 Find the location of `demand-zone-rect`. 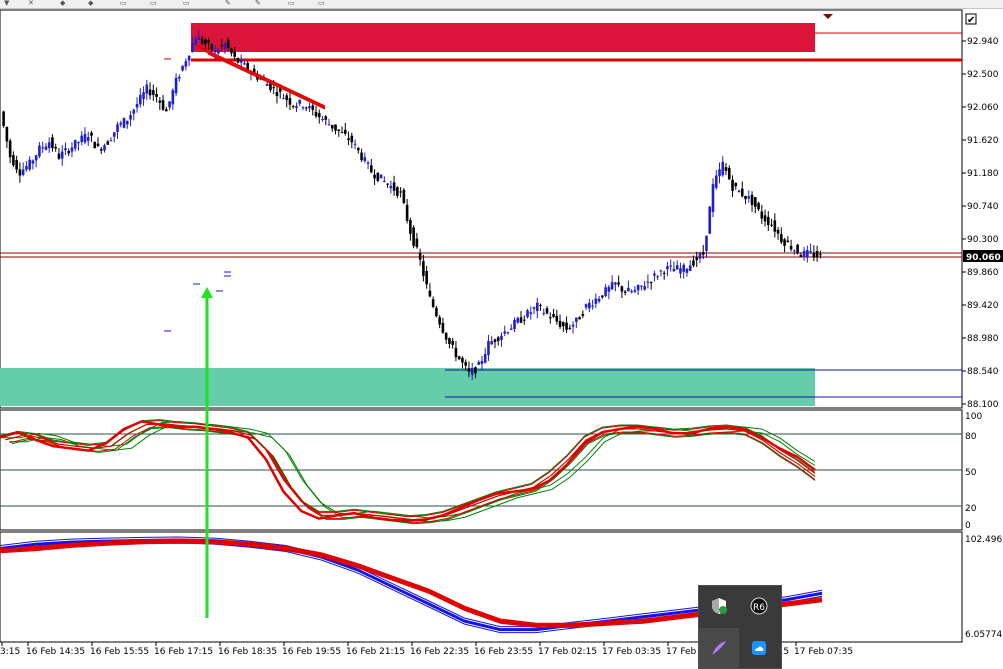

demand-zone-rect is located at coordinates (407, 387).